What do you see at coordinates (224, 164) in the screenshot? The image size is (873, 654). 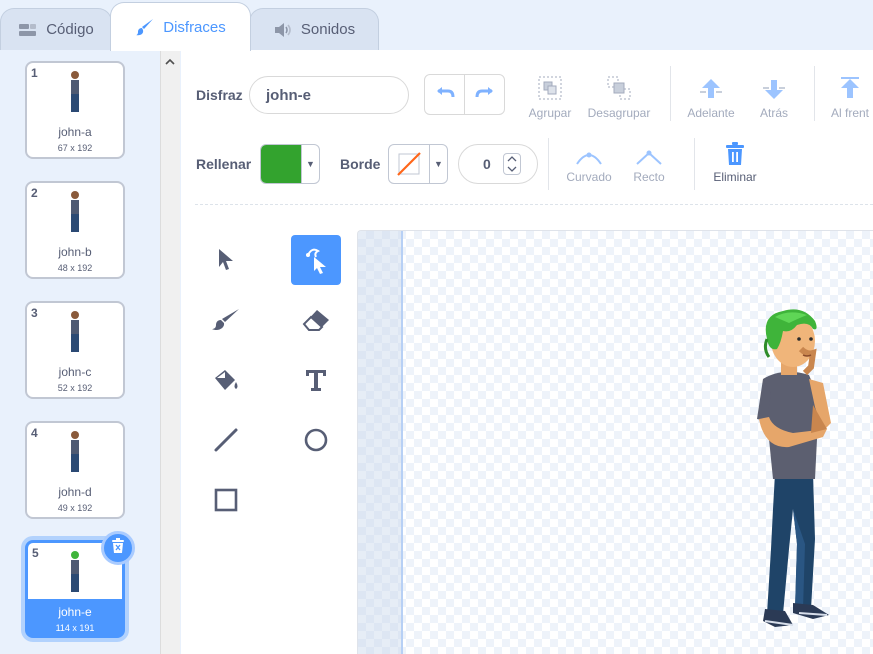 I see `fill-label: Rellenar` at bounding box center [224, 164].